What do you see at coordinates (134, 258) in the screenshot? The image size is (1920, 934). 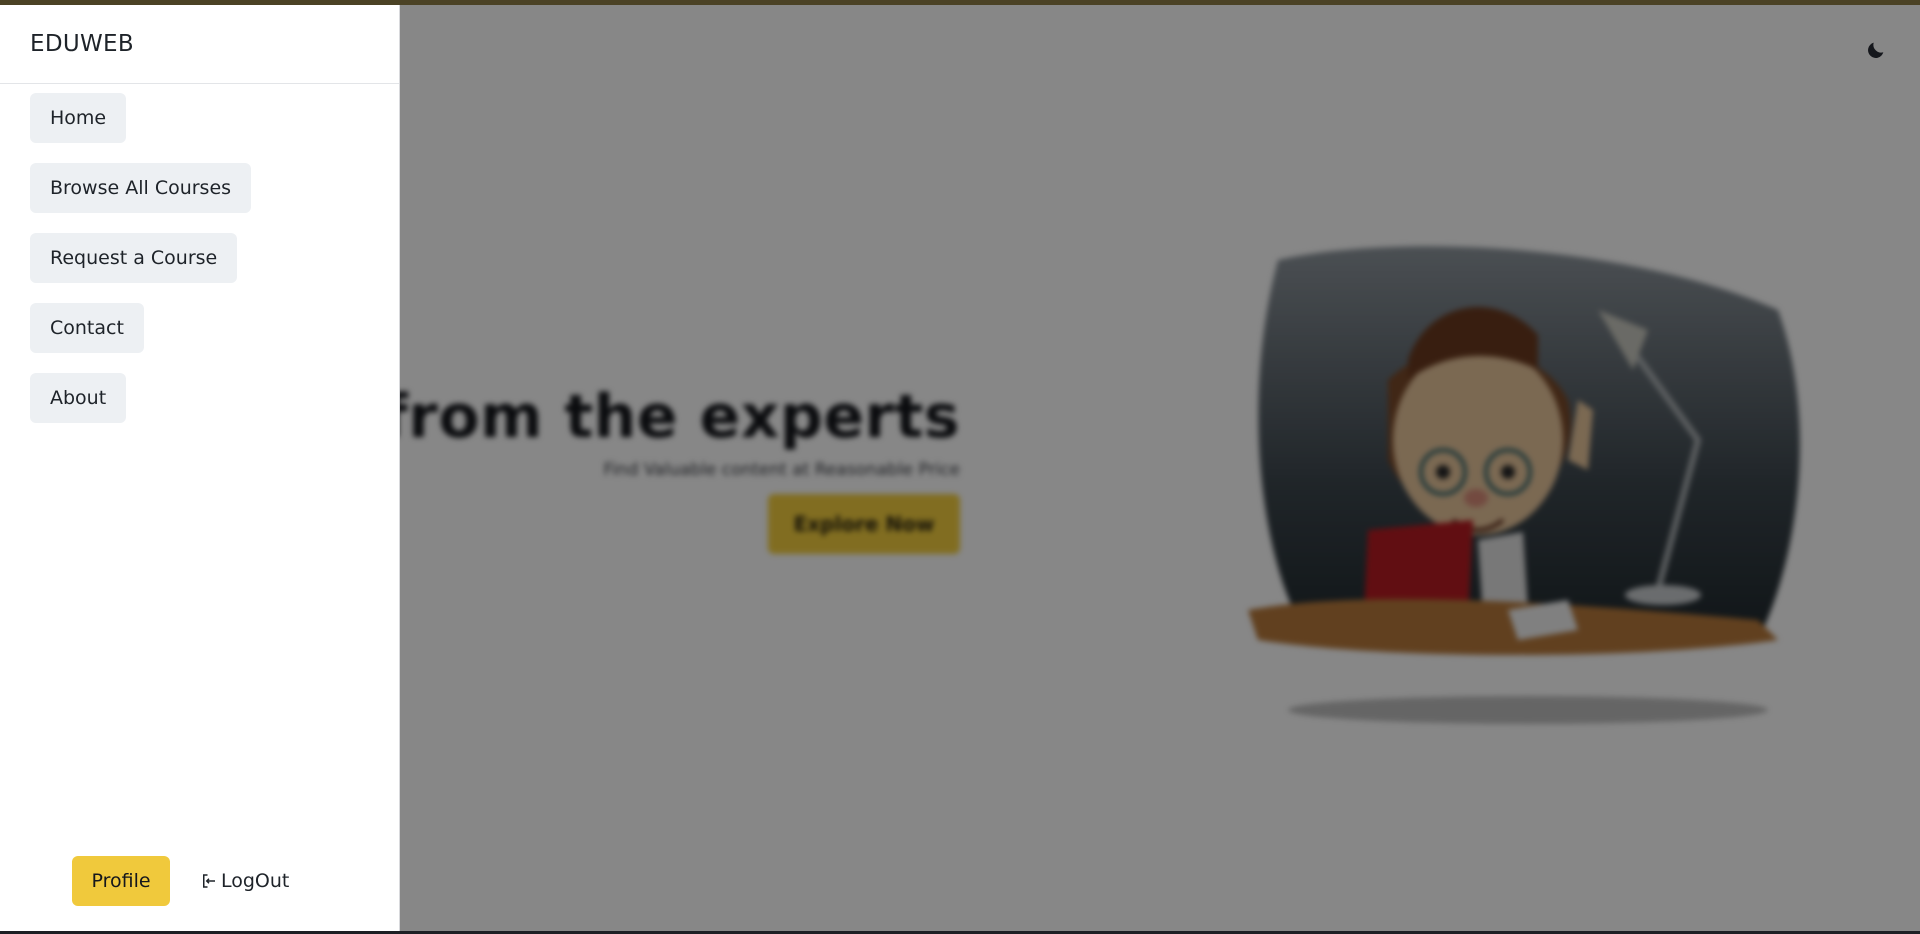 I see `nav-item-request-a-course: Request a Course` at bounding box center [134, 258].